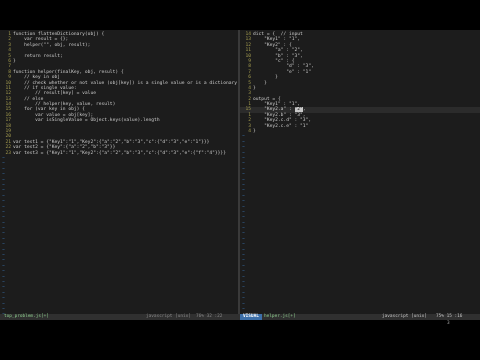 The height and width of the screenshot is (360, 480). I want to click on code-text: // else, so click(28, 99).